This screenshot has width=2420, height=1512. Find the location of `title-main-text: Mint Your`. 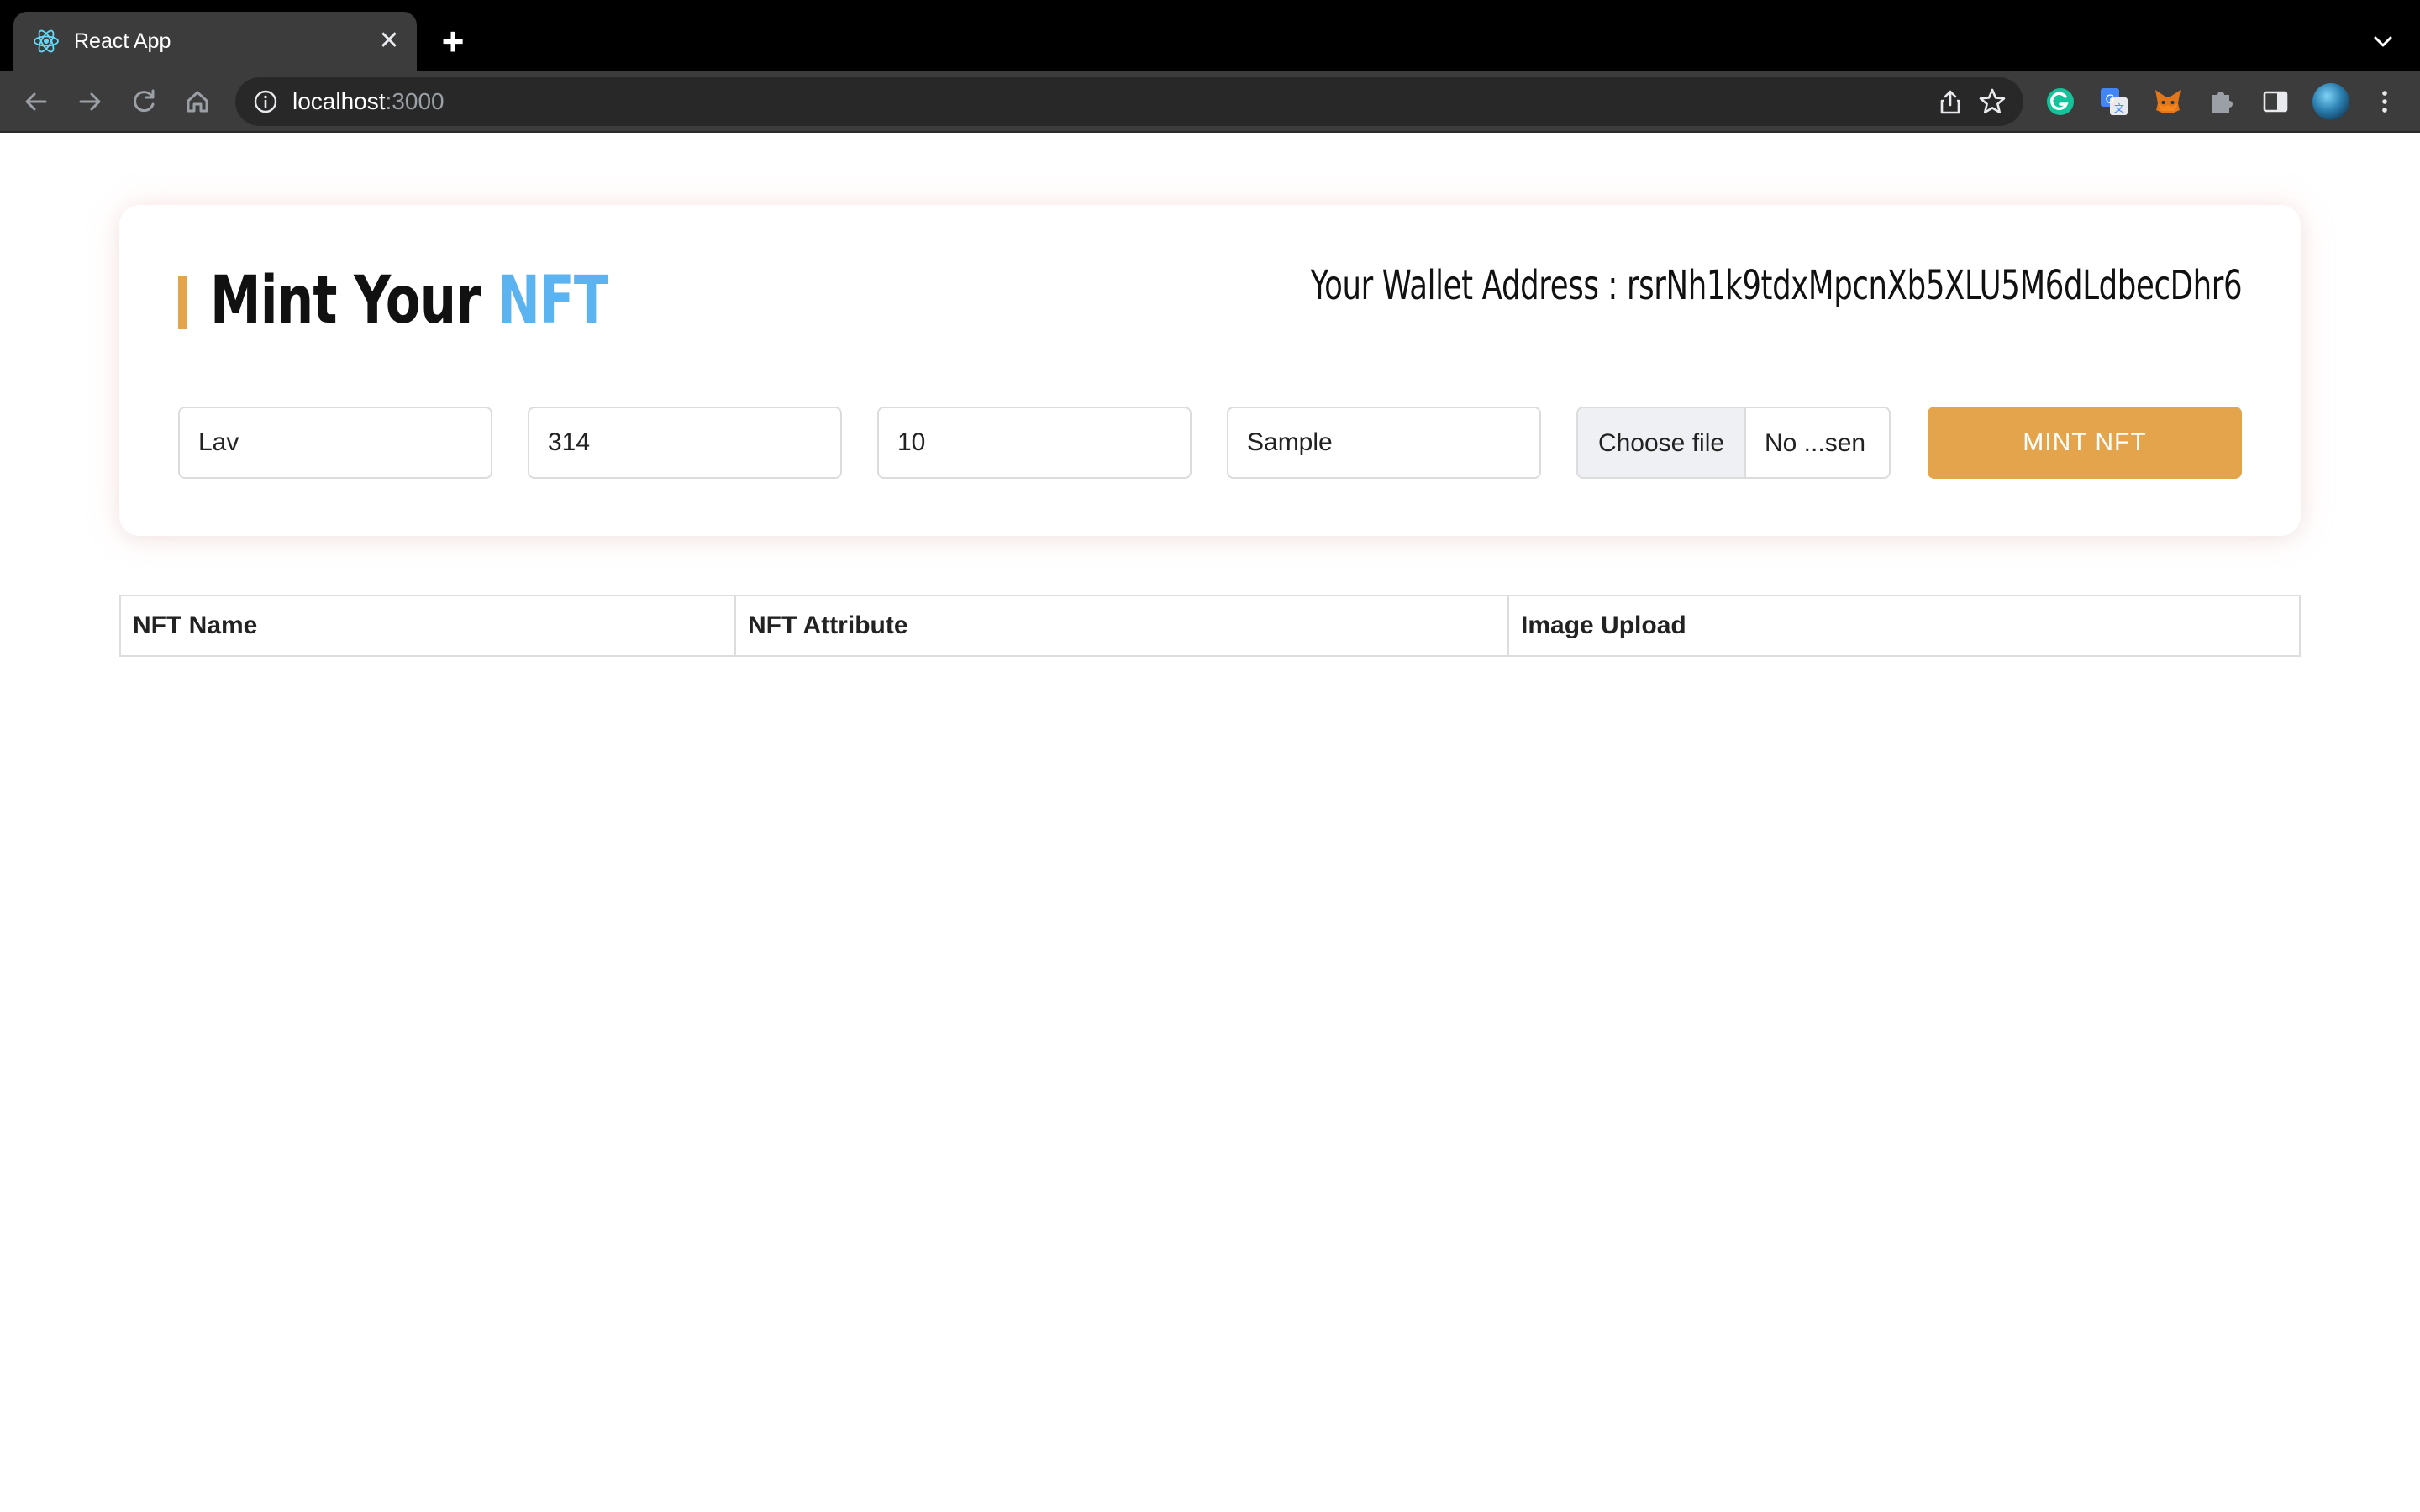

title-main-text: Mint Your is located at coordinates (353, 301).